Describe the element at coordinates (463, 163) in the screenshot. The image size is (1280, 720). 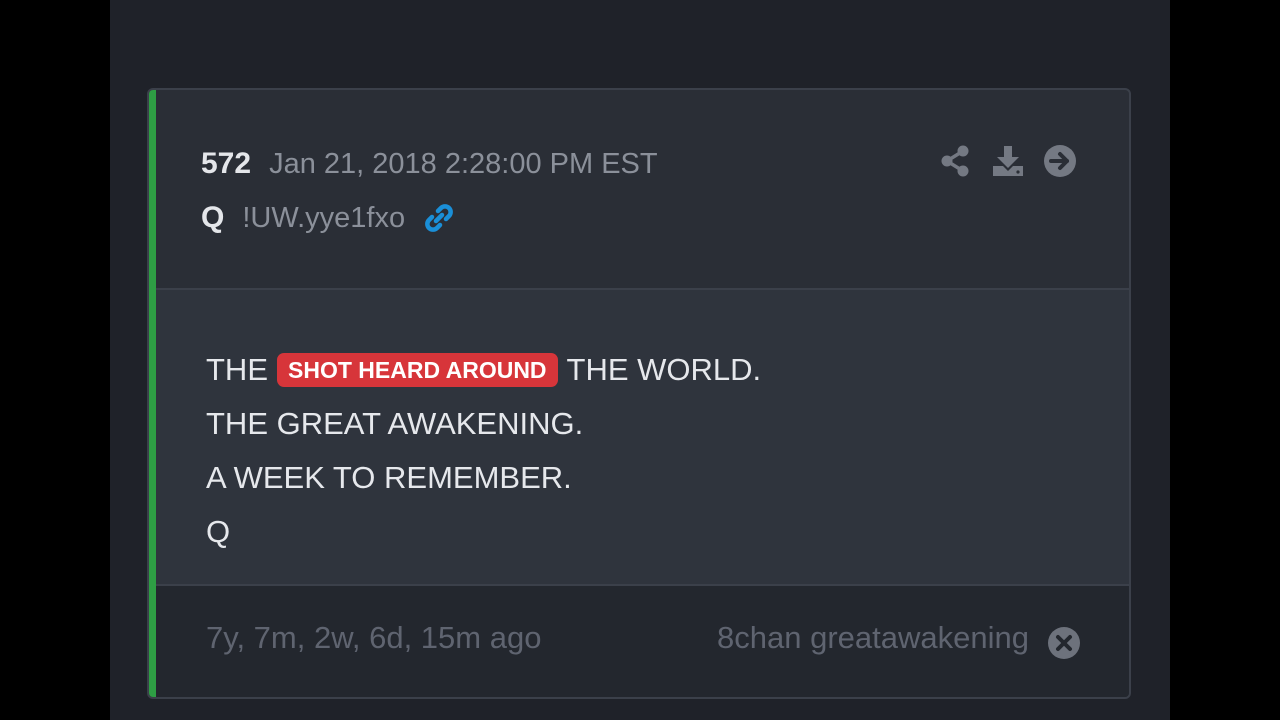
I see `post-date: Jan 21, 2018 2:28:00 PM EST` at that location.